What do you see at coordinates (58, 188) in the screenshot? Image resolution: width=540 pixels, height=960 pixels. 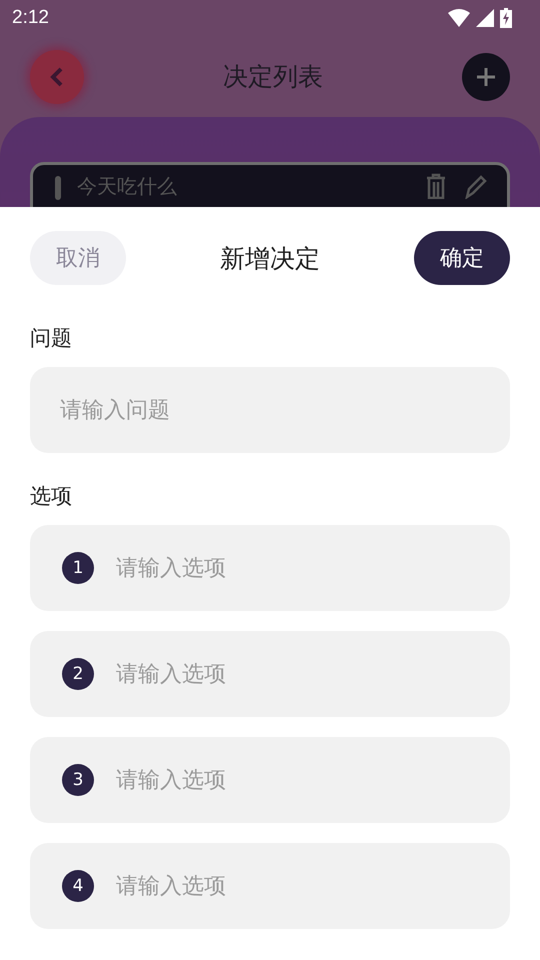 I see `drag-handle-icon` at bounding box center [58, 188].